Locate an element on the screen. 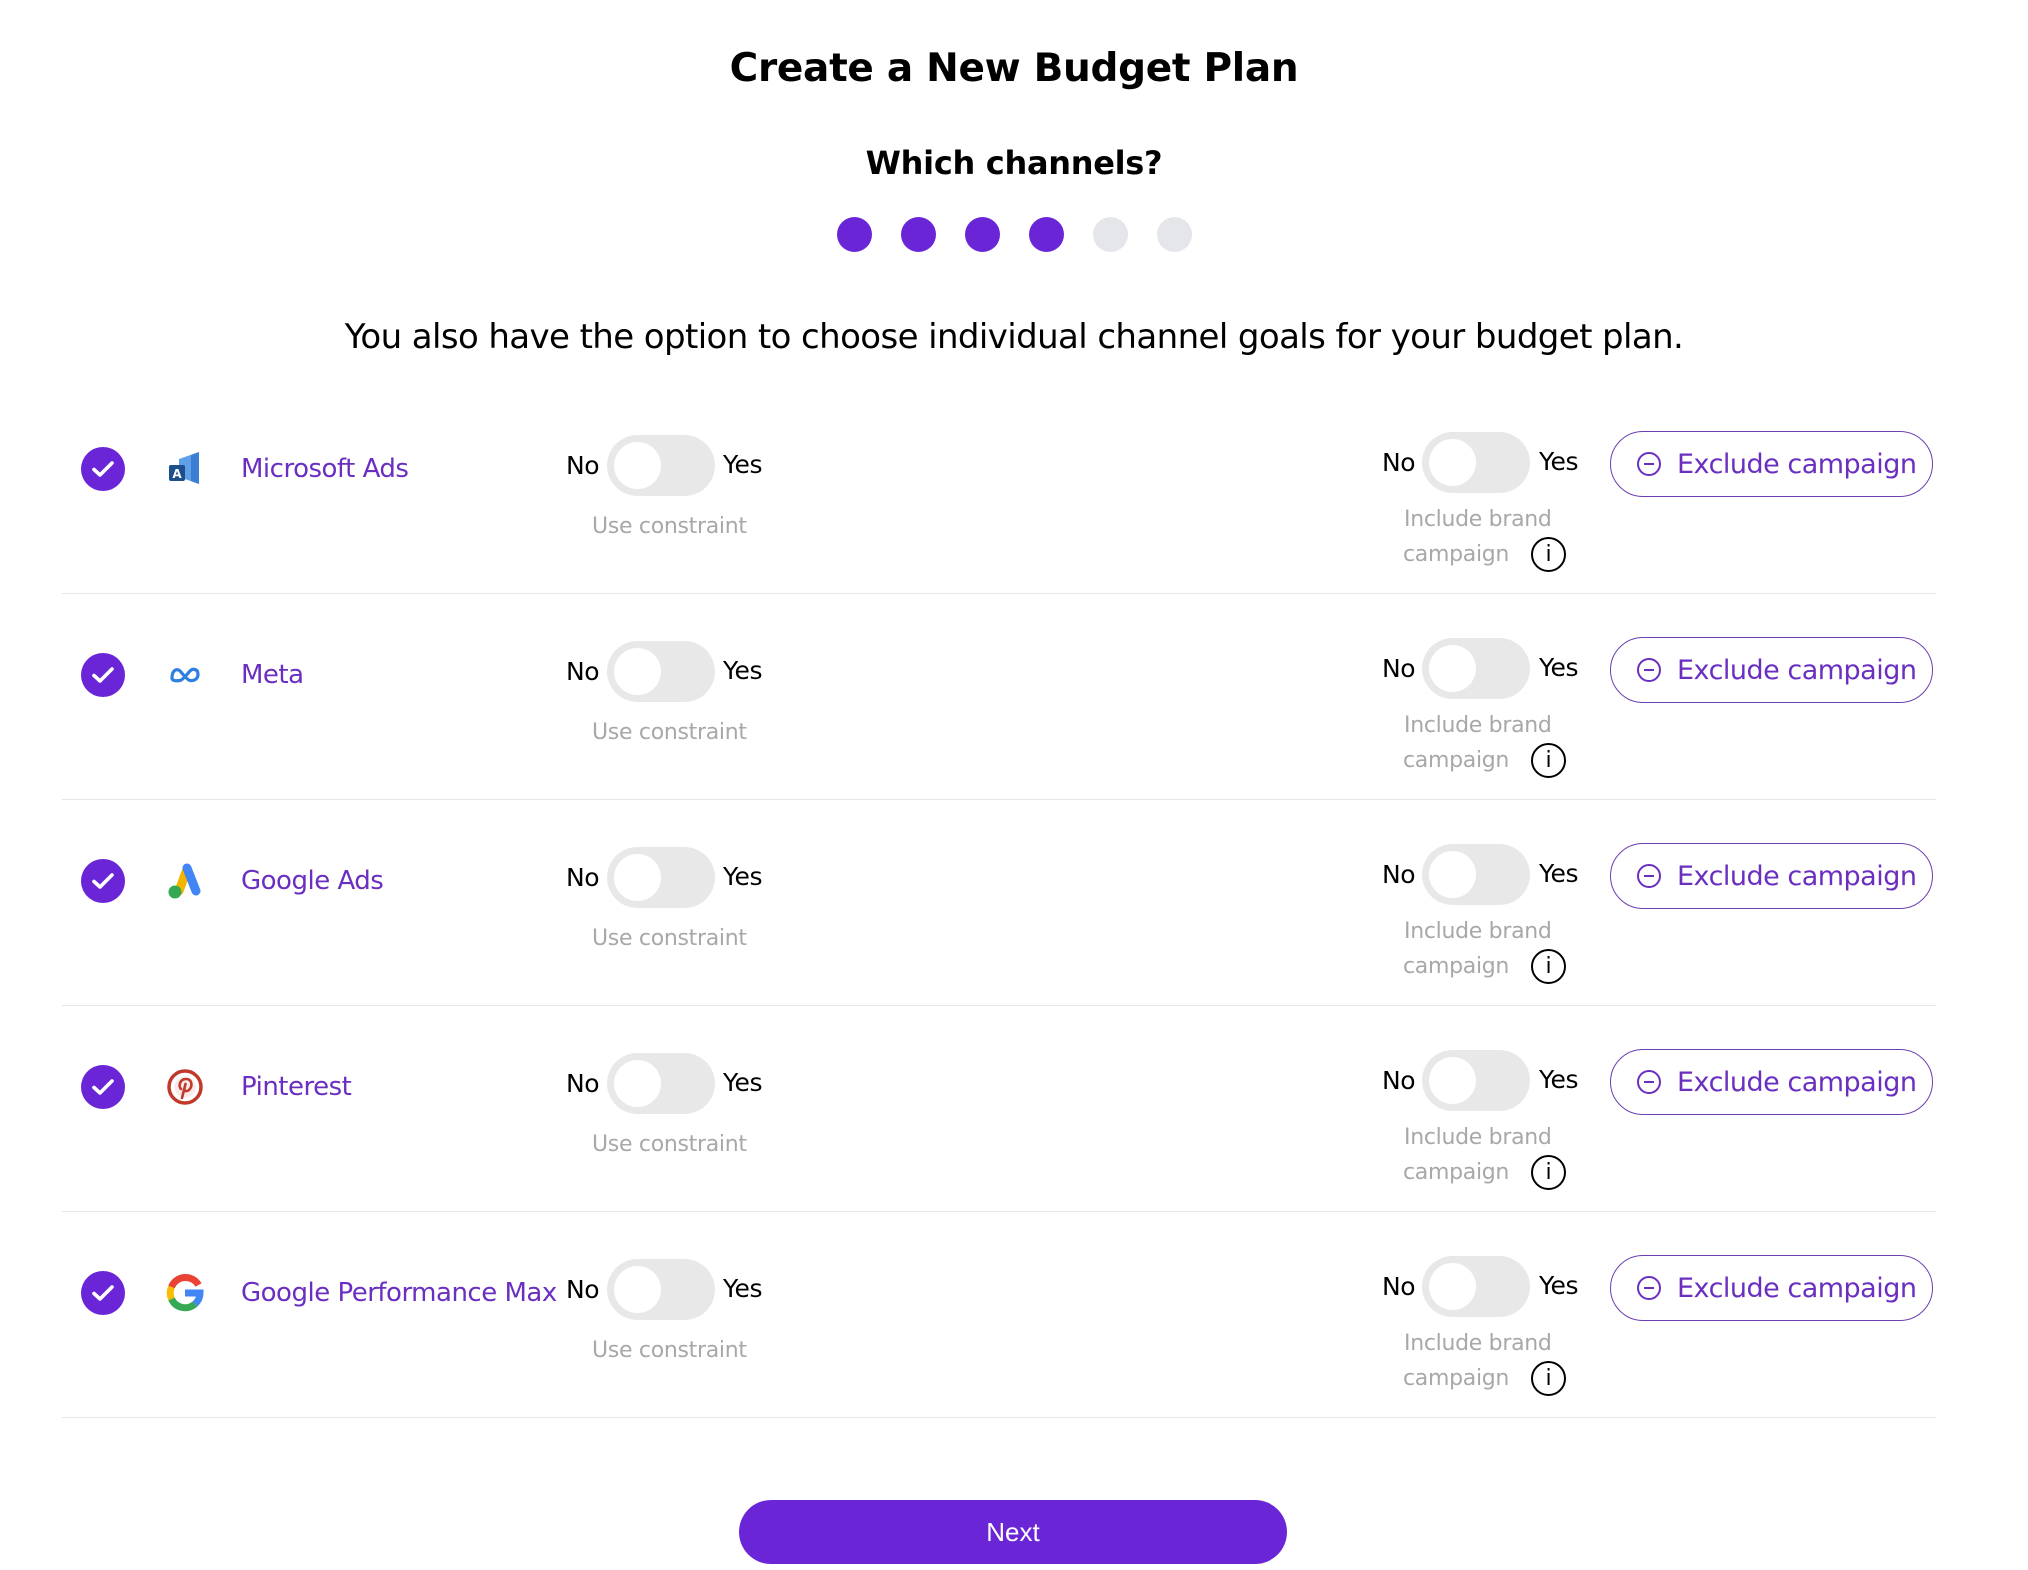  svg-text: A is located at coordinates (177, 474).